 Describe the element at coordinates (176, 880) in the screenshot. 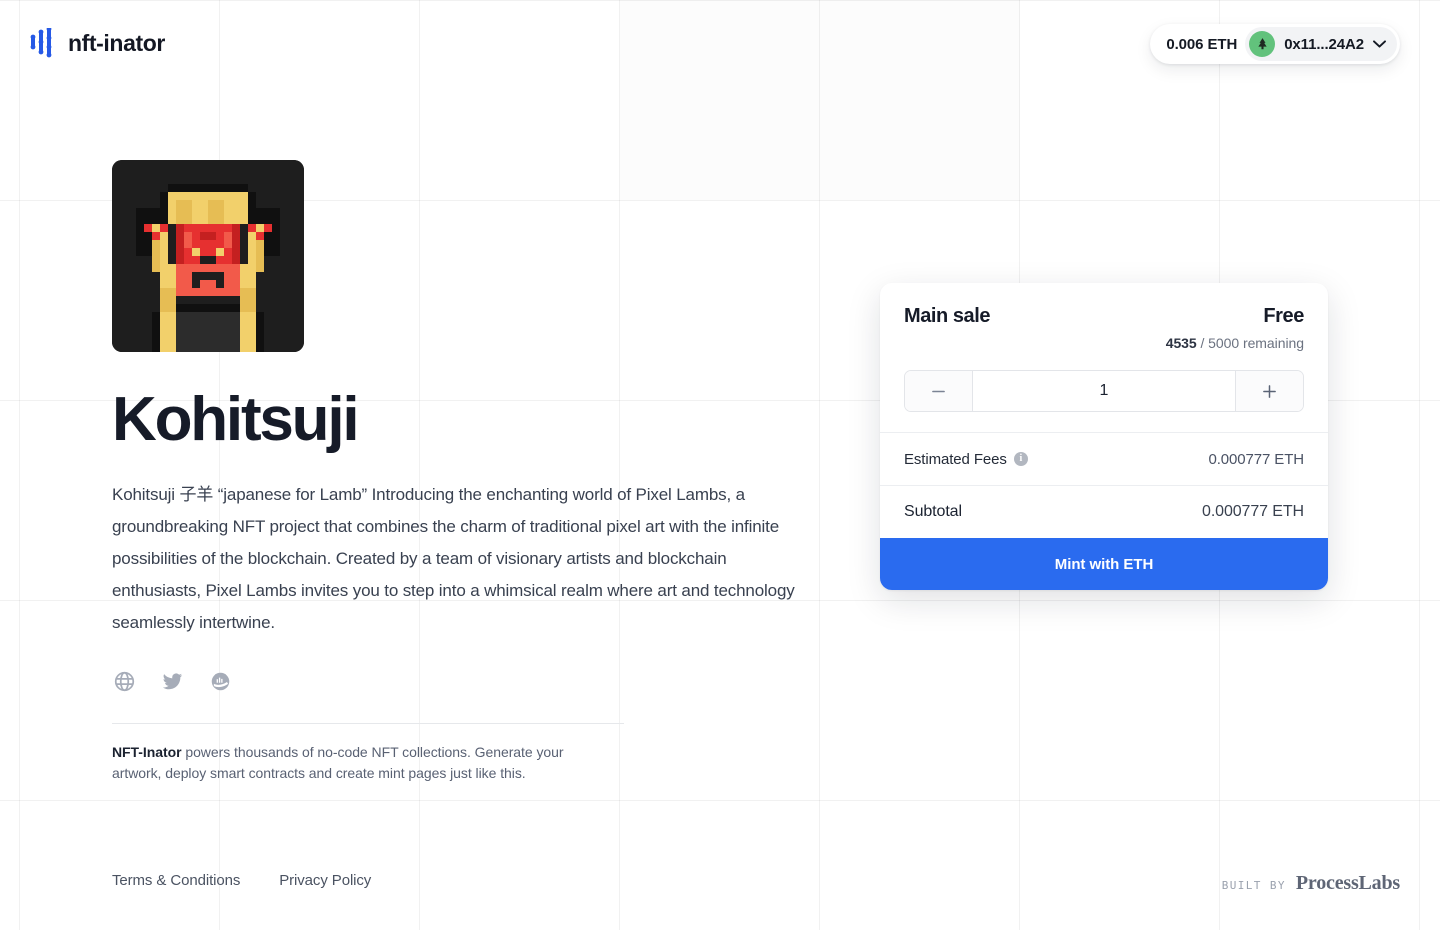

I see `terms-and-conditions-link: Terms & Conditions` at that location.